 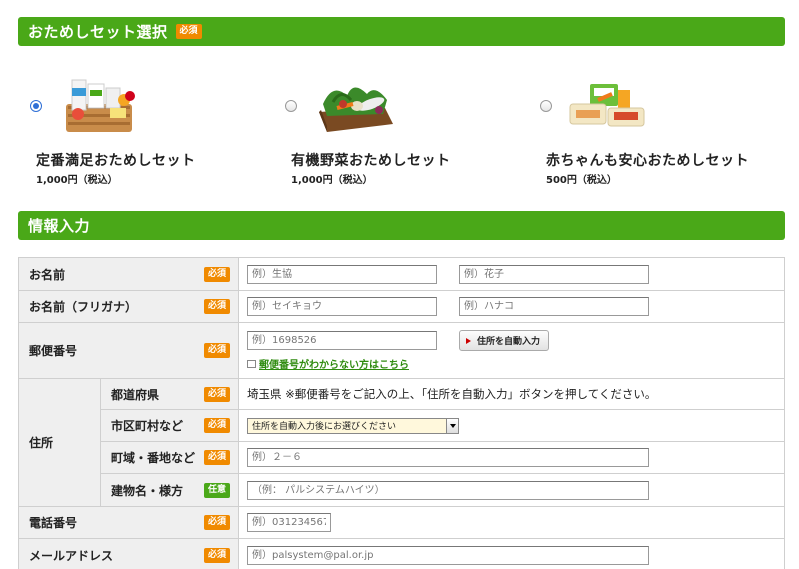 What do you see at coordinates (147, 426) in the screenshot?
I see `city-label: 市区町村など` at bounding box center [147, 426].